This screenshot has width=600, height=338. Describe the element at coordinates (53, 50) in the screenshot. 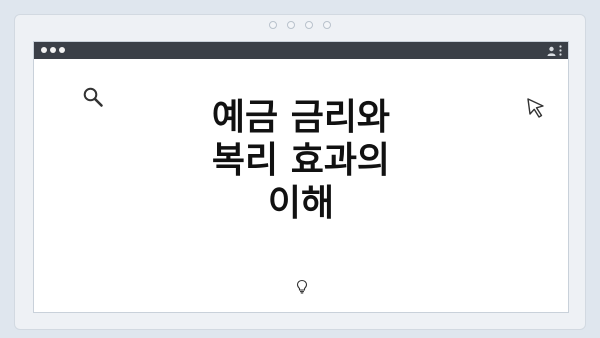

I see `window-minimize-dot-icon` at that location.